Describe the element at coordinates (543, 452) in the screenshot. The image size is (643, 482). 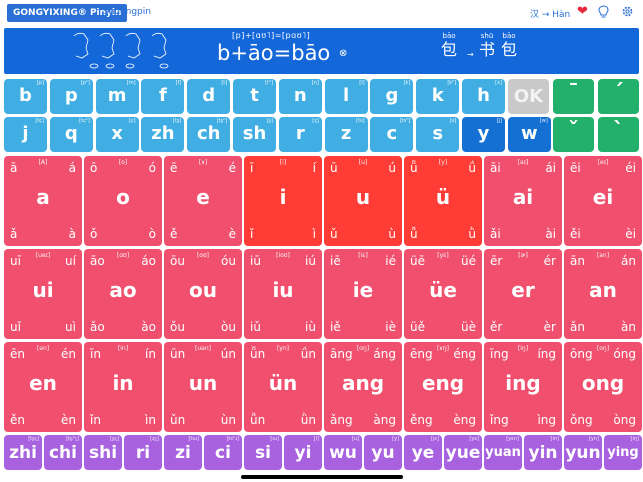
I see `syllable-key-yin: yin [in]` at that location.